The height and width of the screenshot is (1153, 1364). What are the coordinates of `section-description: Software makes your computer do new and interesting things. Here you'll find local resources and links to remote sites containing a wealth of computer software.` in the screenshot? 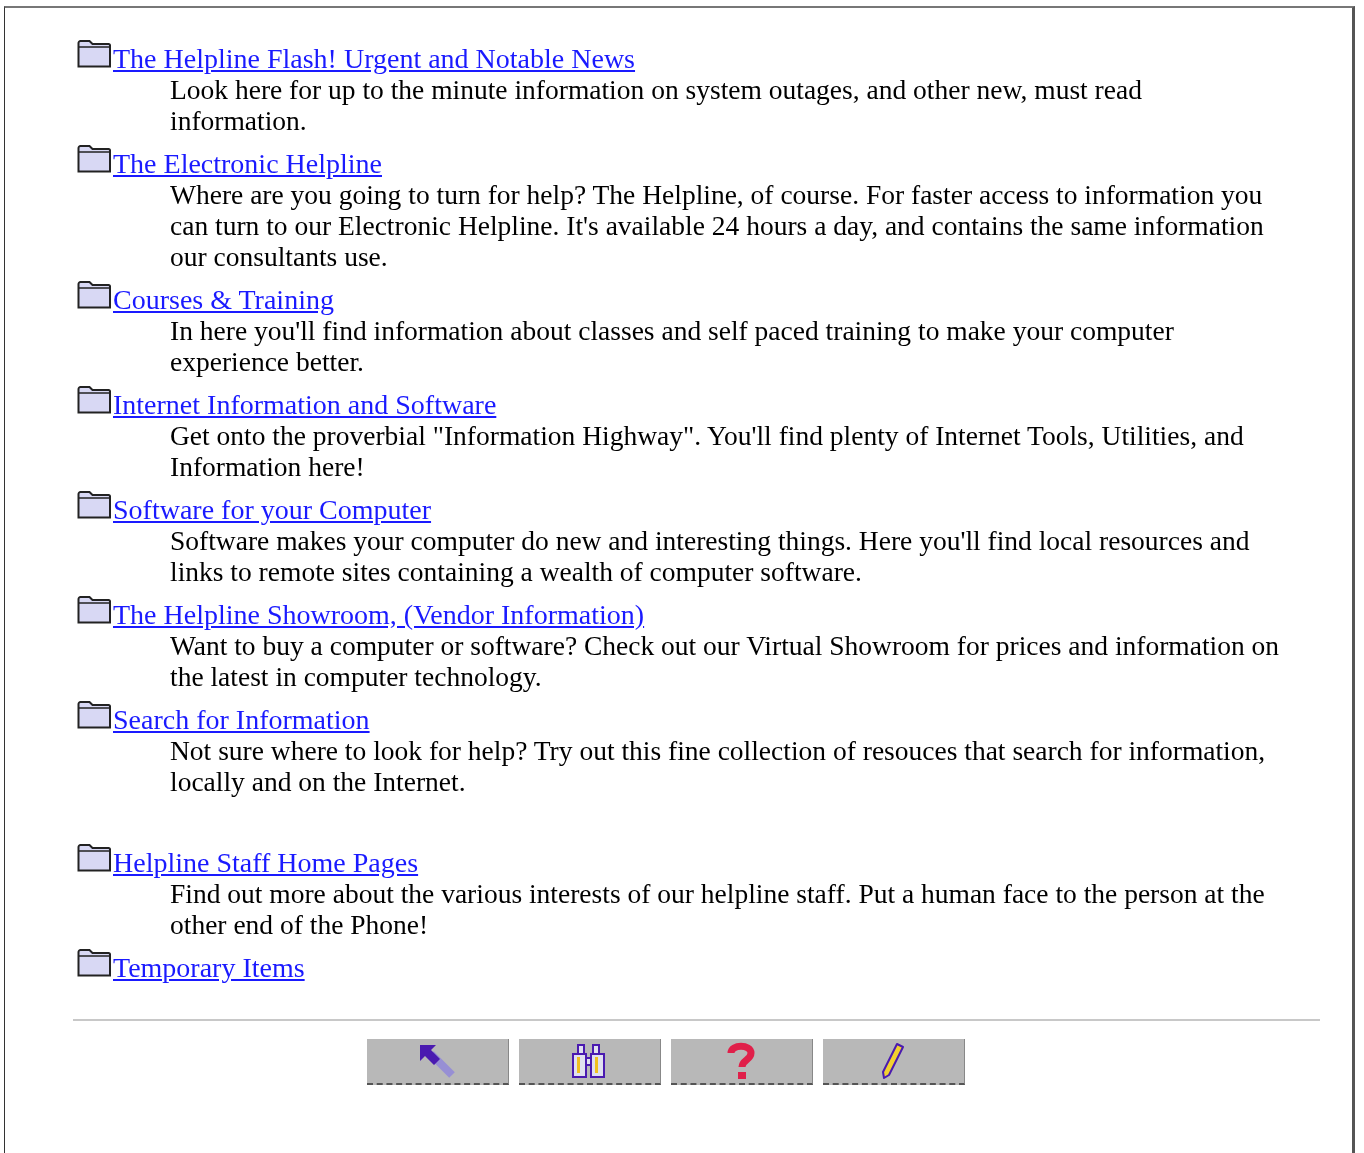 It's located at (710, 556).